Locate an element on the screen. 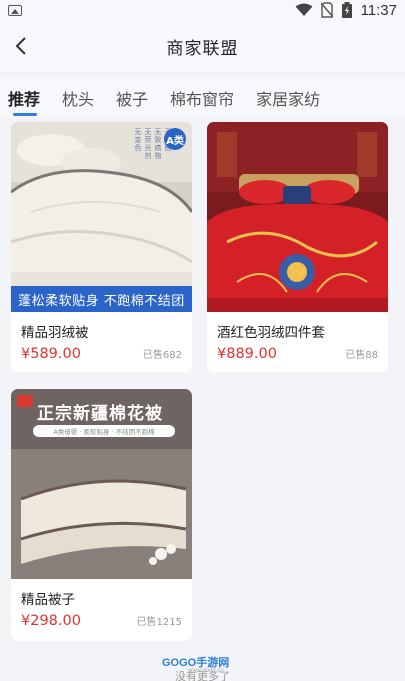  status-time: 11:37 is located at coordinates (378, 10).